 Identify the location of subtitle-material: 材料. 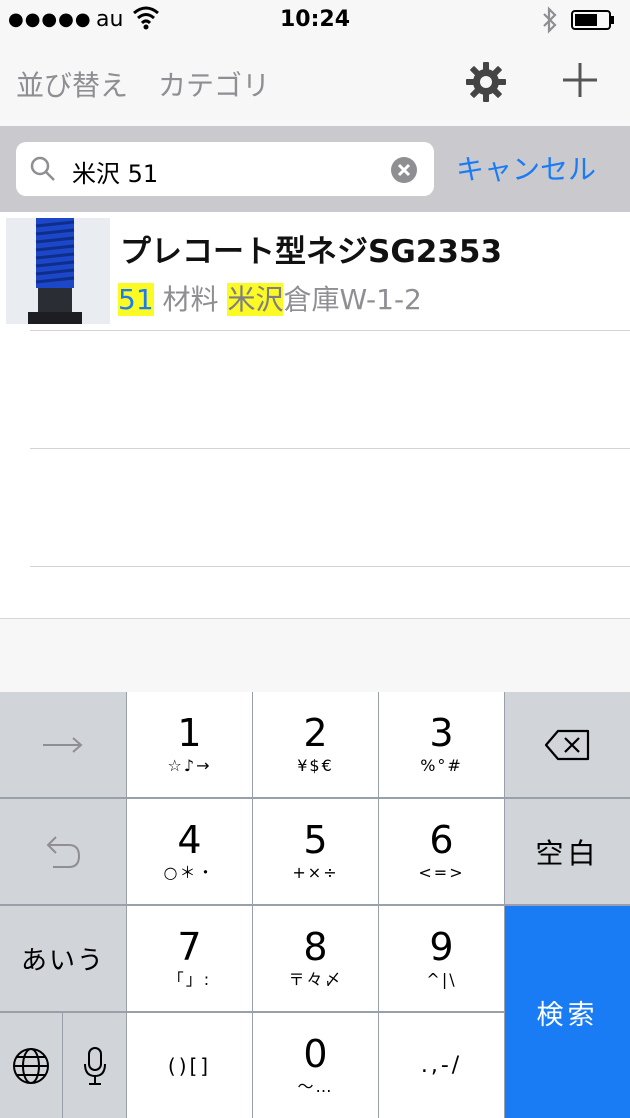
(190, 299).